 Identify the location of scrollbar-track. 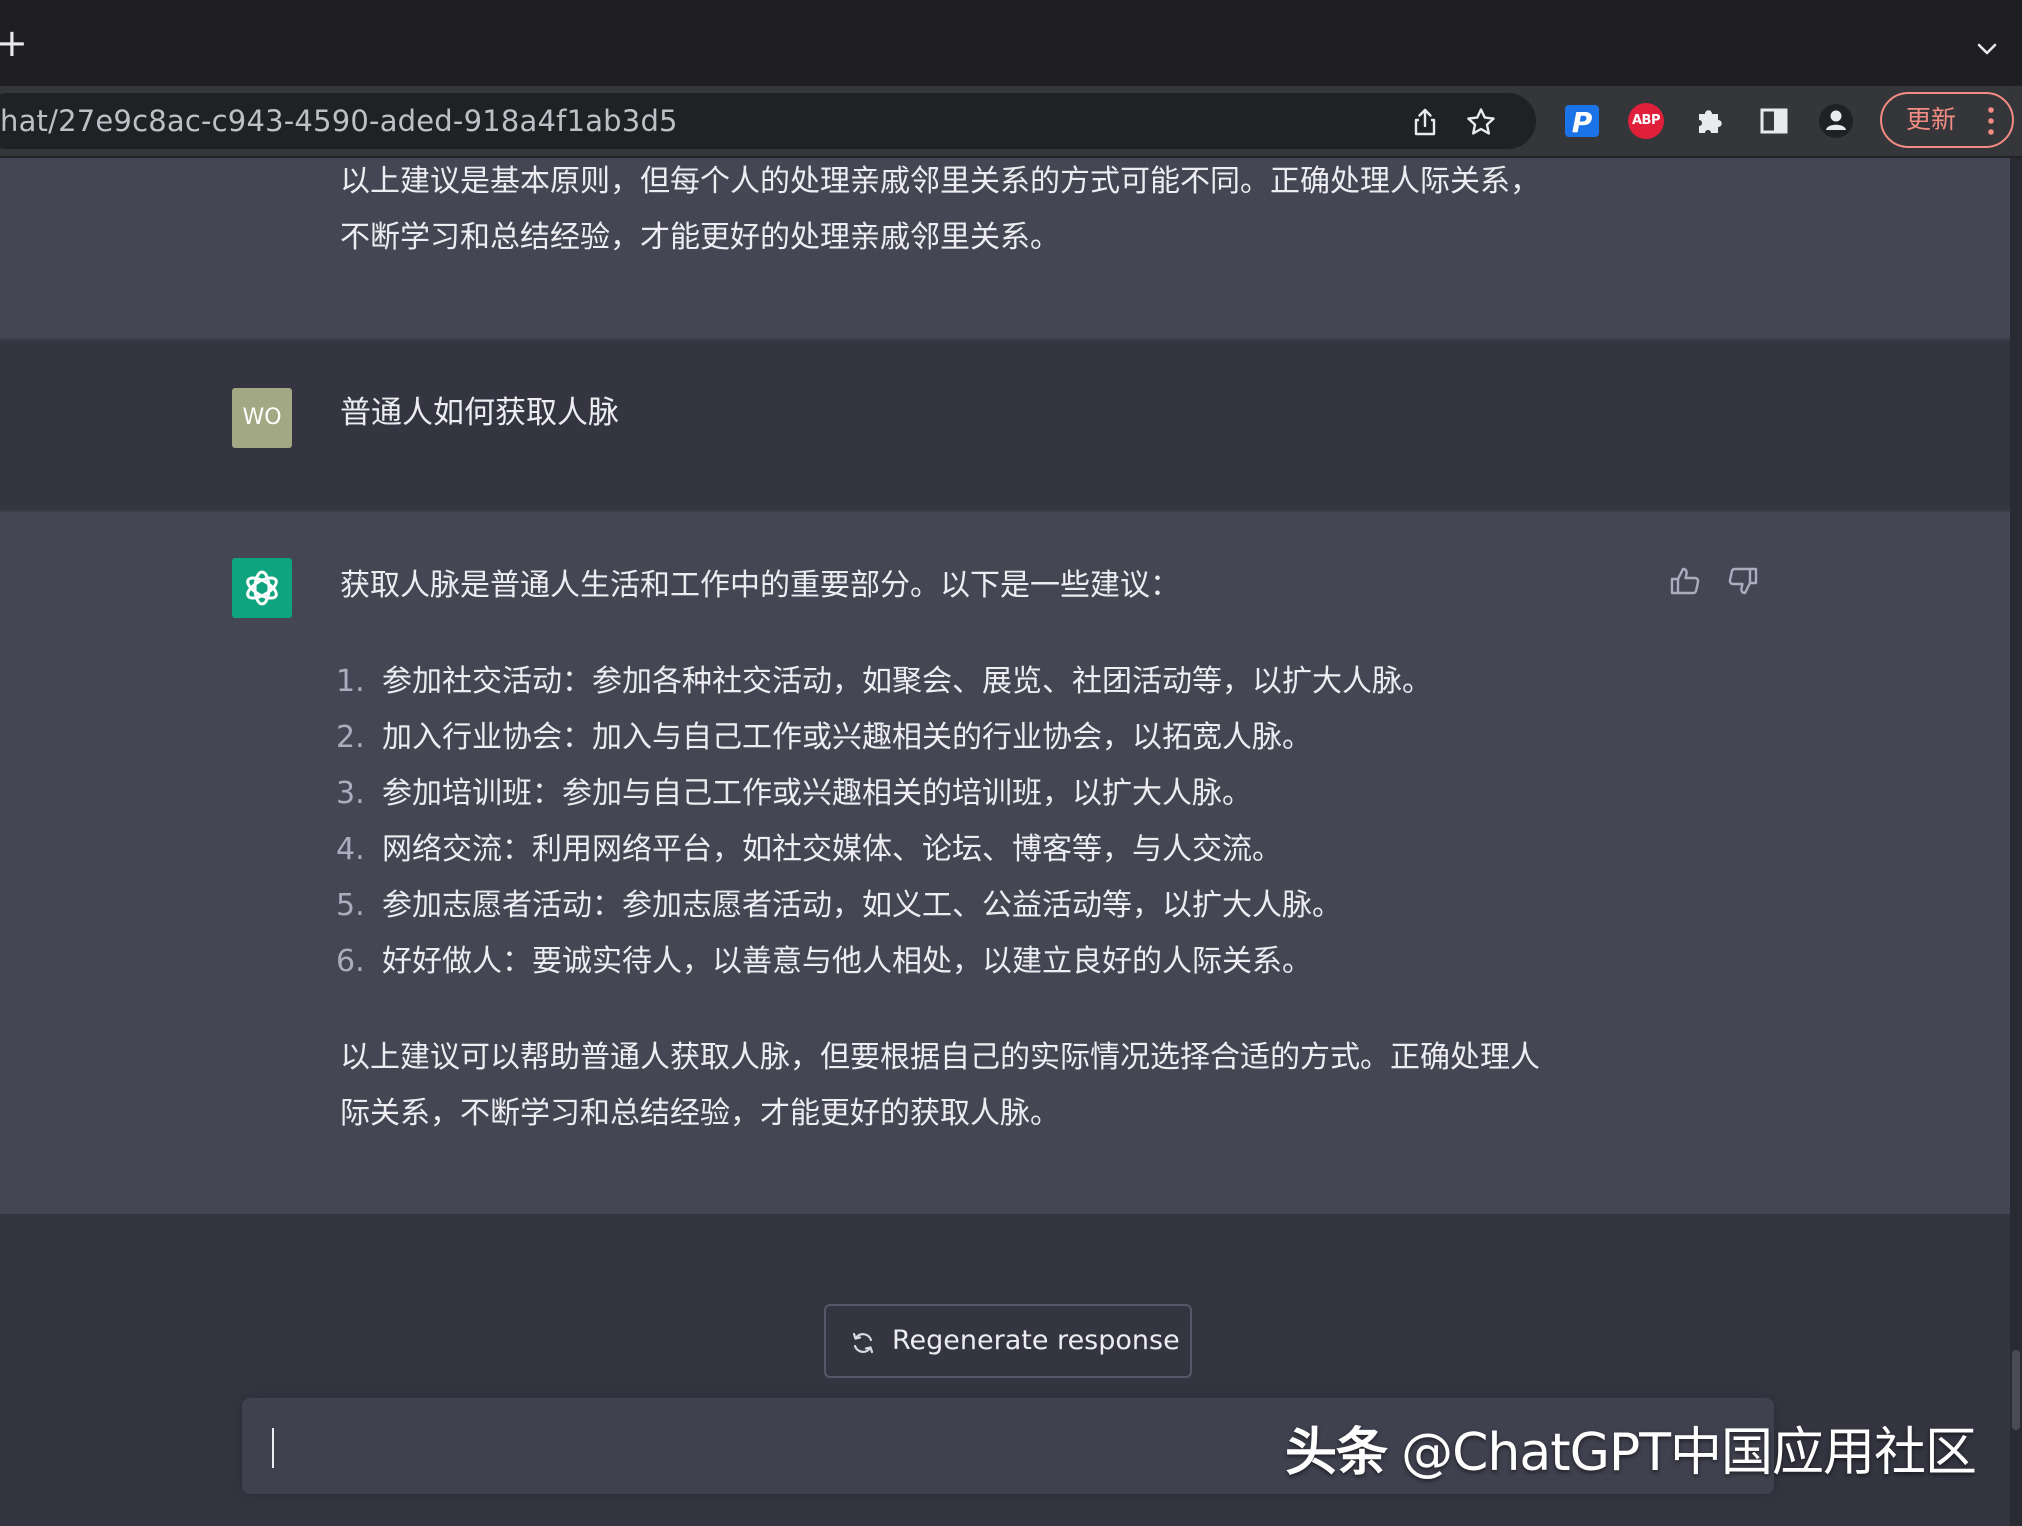
(2016, 842).